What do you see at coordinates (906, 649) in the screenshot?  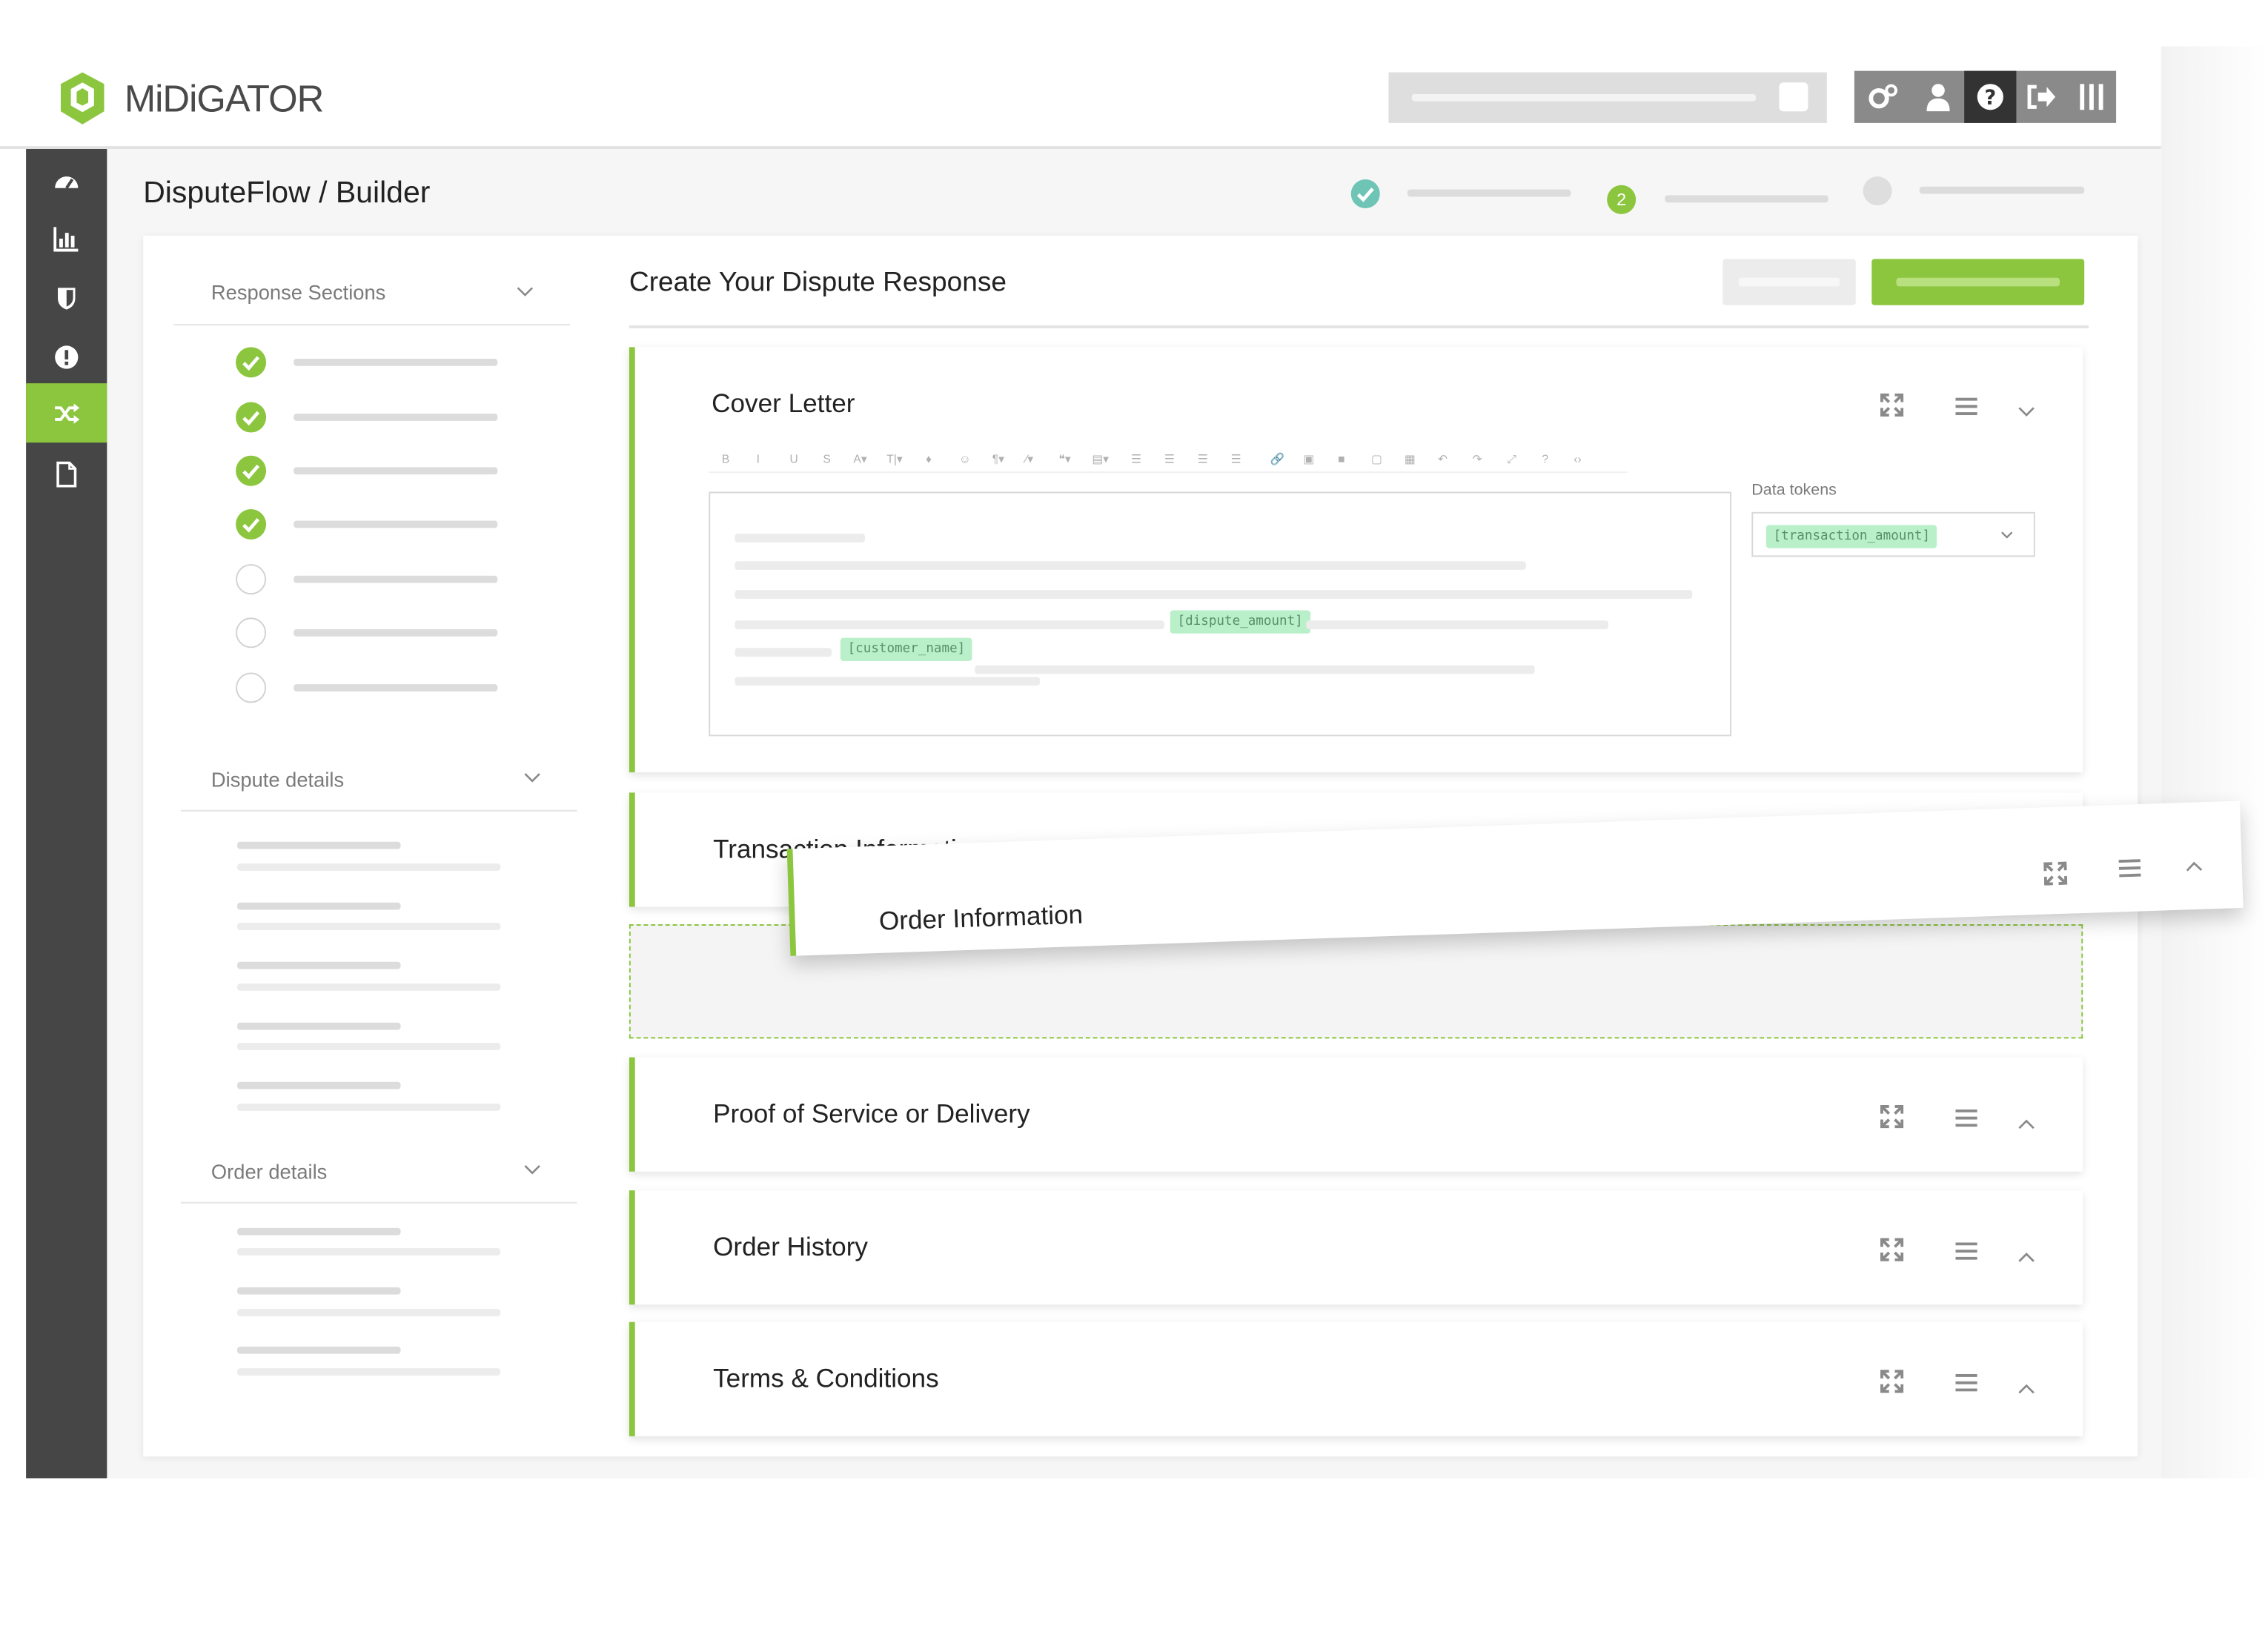 I see `token-customer-name: [customer_name]` at bounding box center [906, 649].